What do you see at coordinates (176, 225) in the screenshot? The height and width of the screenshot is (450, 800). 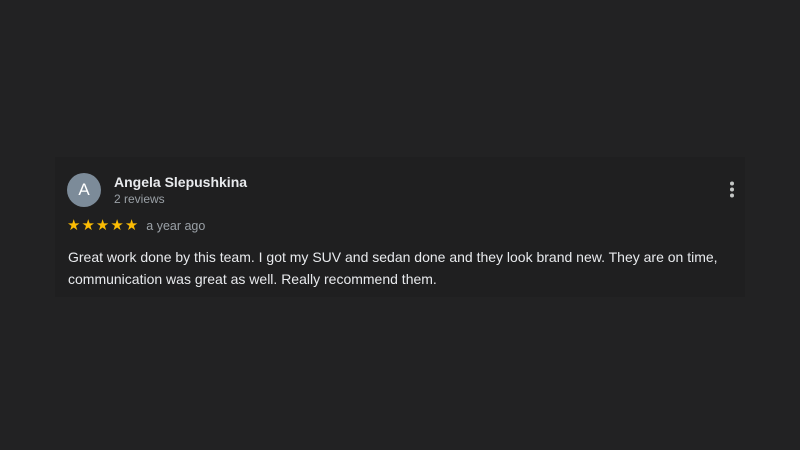 I see `review-date: a year ago` at bounding box center [176, 225].